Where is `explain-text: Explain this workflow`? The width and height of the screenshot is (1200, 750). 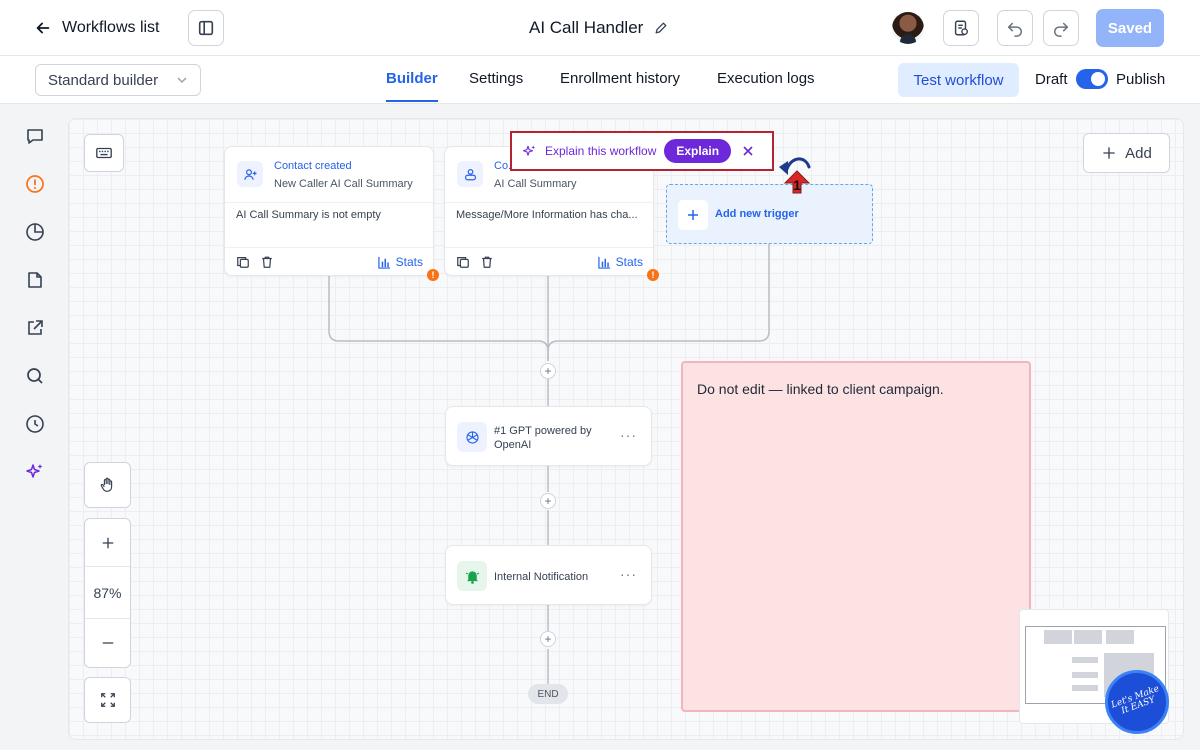 explain-text: Explain this workflow is located at coordinates (601, 151).